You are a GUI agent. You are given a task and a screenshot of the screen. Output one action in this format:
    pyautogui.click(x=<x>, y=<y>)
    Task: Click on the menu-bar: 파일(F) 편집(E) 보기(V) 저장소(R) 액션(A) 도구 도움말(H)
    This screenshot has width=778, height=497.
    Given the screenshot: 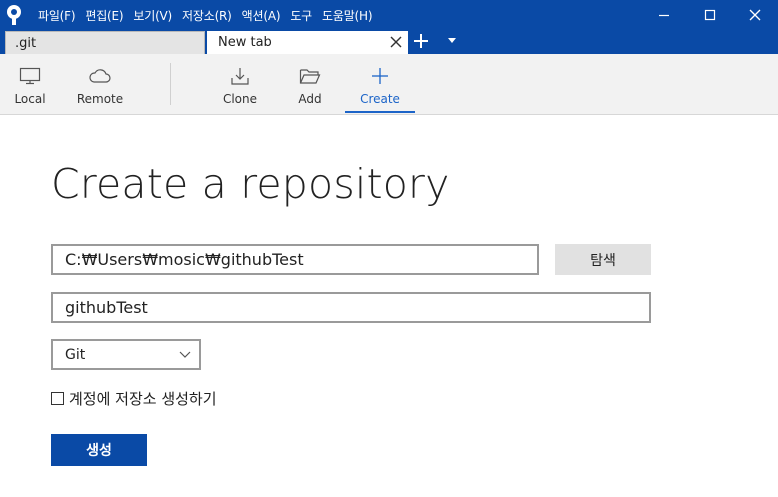 What is the action you would take?
    pyautogui.click(x=210, y=15)
    